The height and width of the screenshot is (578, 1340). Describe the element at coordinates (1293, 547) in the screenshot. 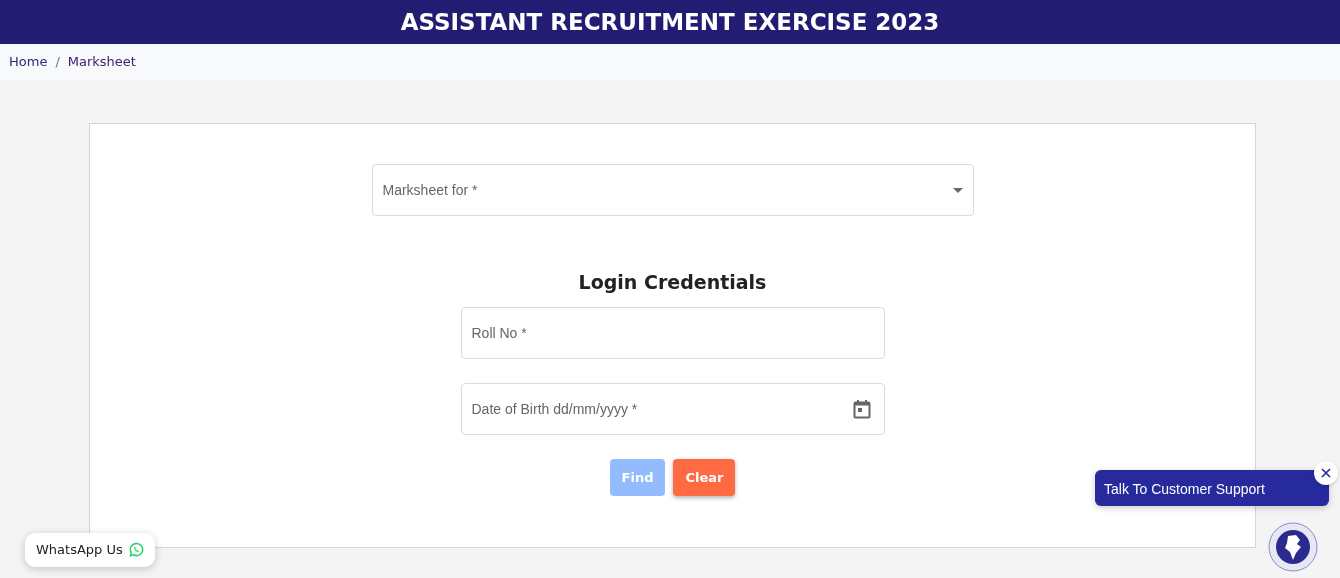

I see `emblem-logo` at that location.